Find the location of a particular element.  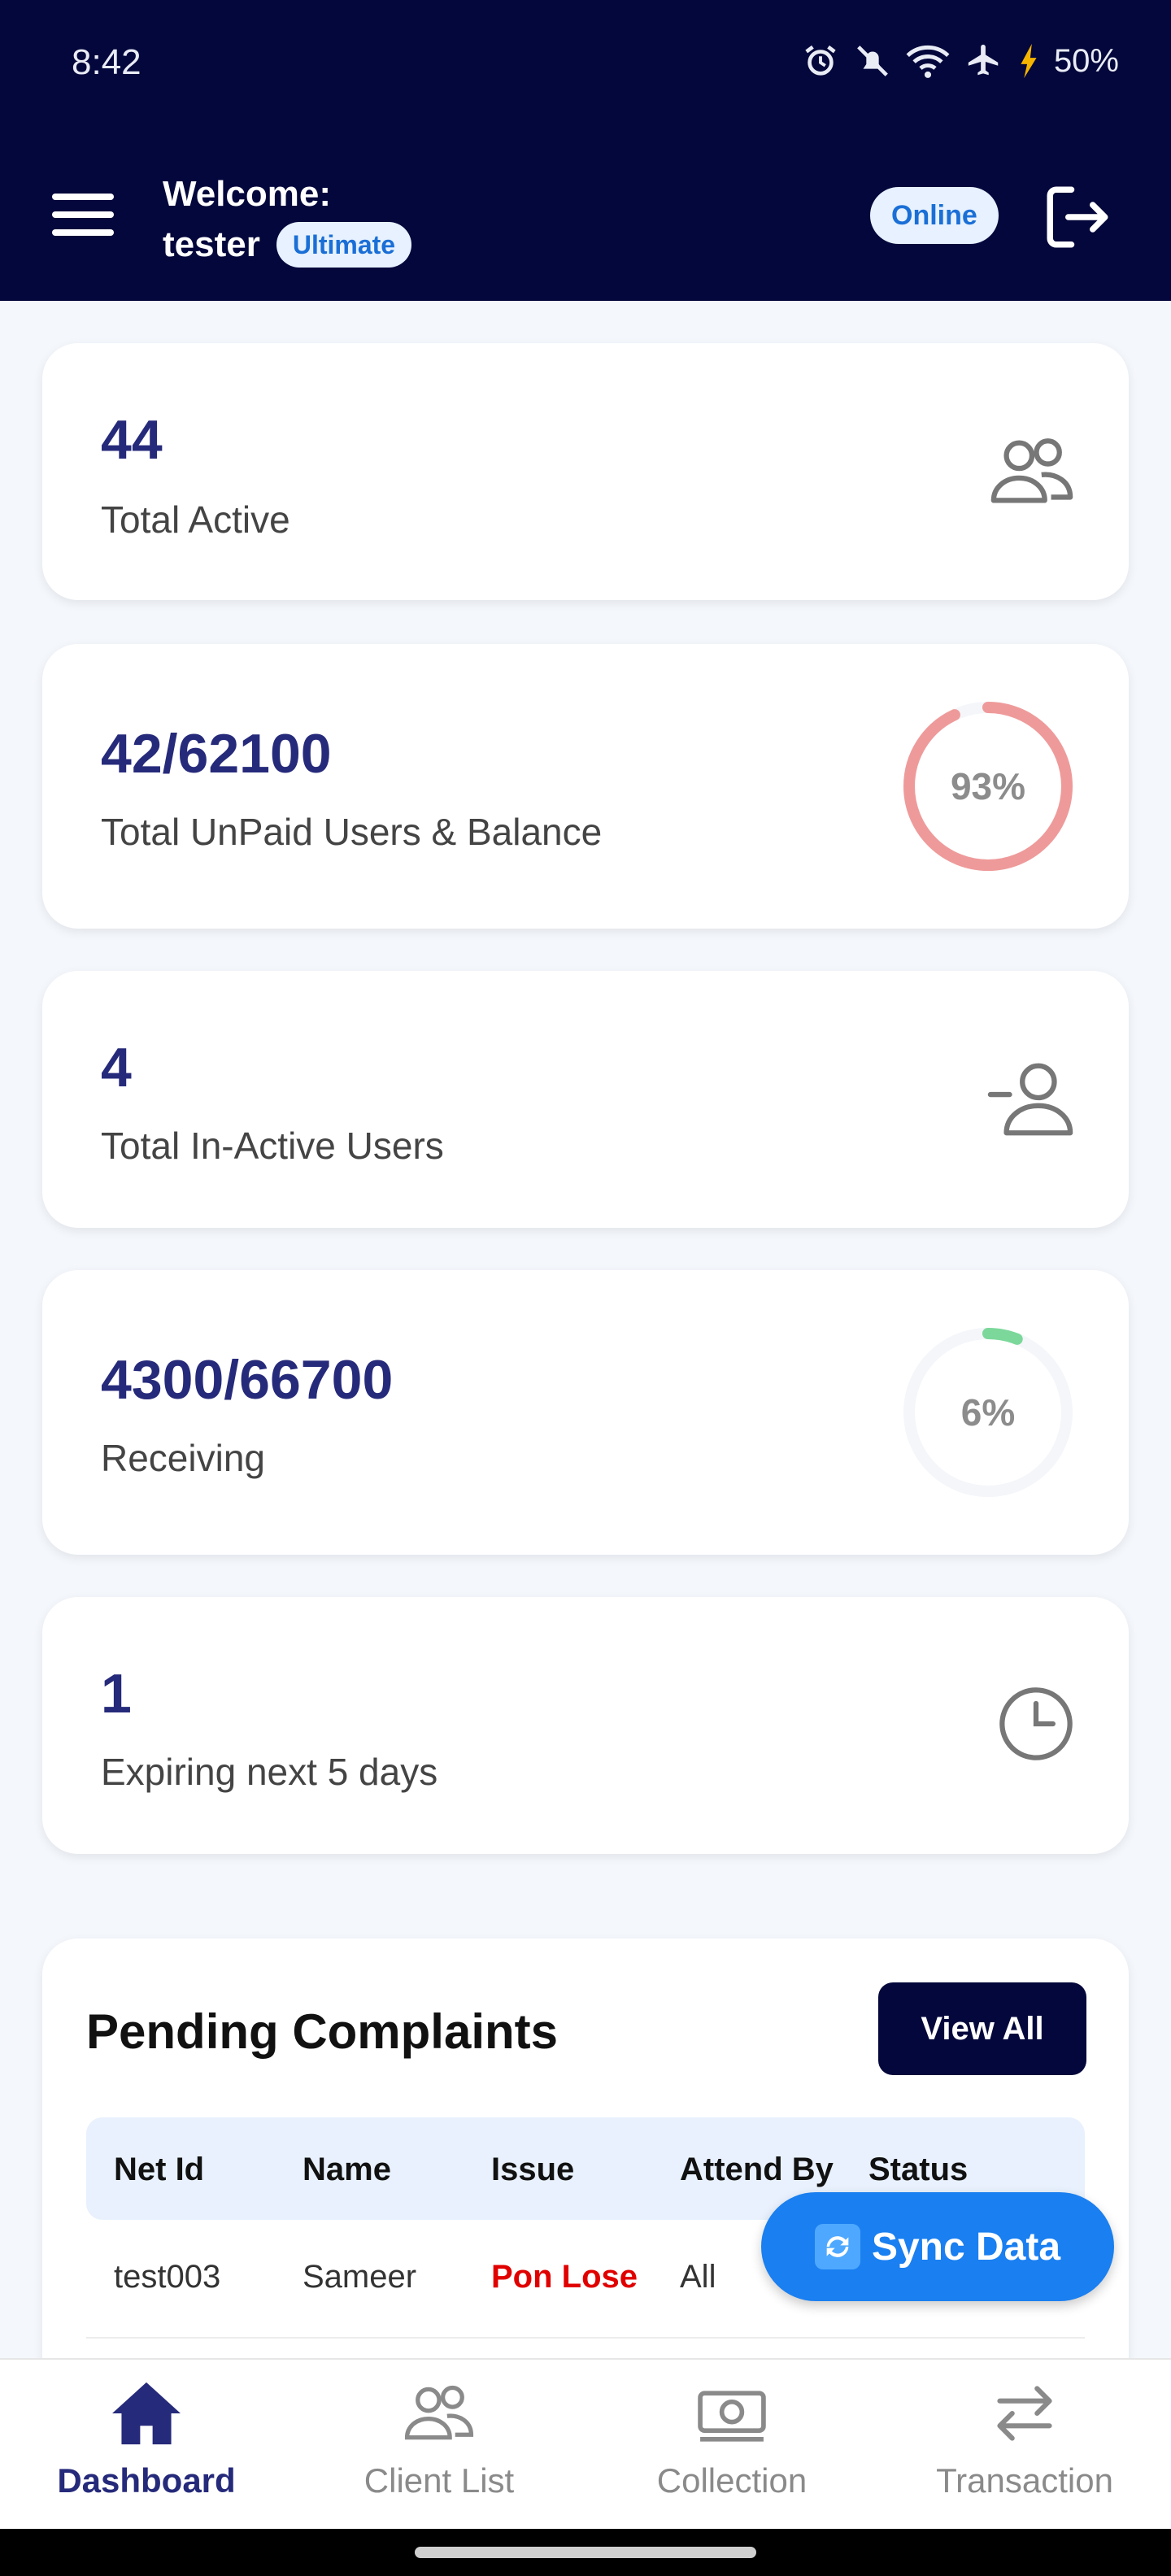

mute-bell-icon is located at coordinates (872, 61).